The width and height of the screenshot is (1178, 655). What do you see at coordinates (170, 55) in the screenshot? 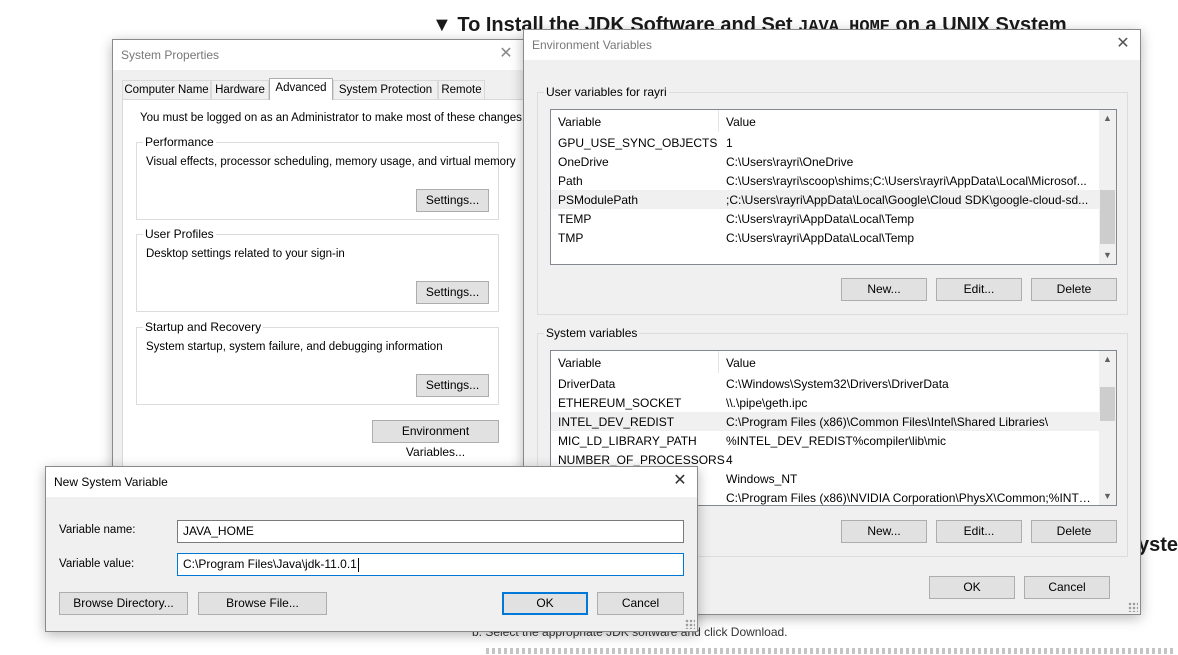
I see `window-title: System Properties` at bounding box center [170, 55].